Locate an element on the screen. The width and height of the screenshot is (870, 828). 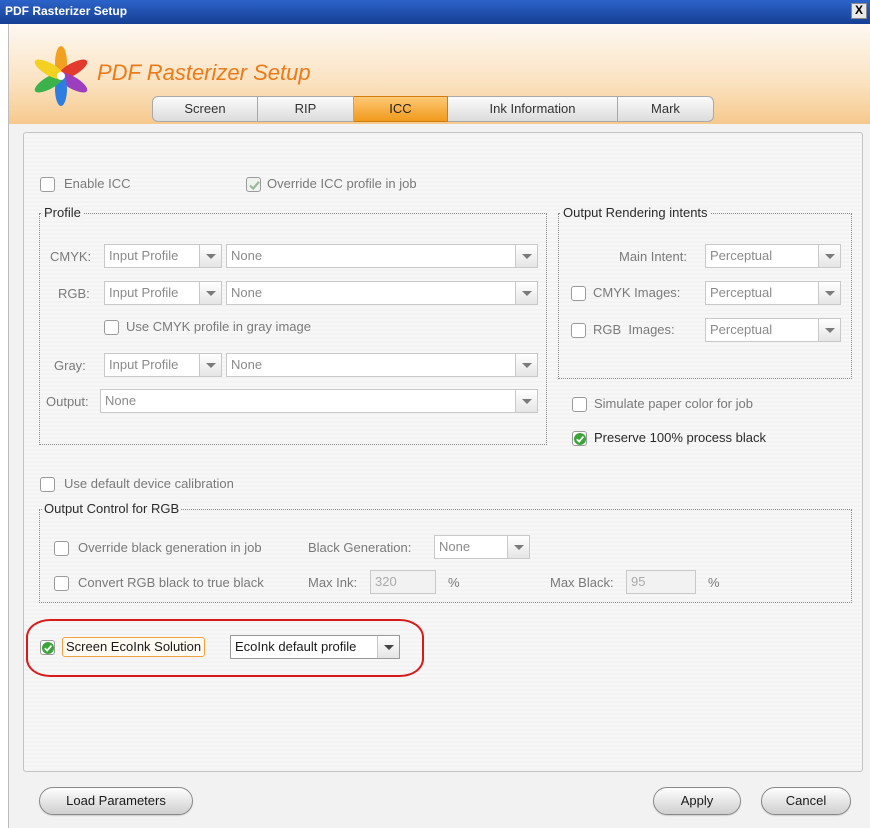
tab-mark: Mark is located at coordinates (666, 109).